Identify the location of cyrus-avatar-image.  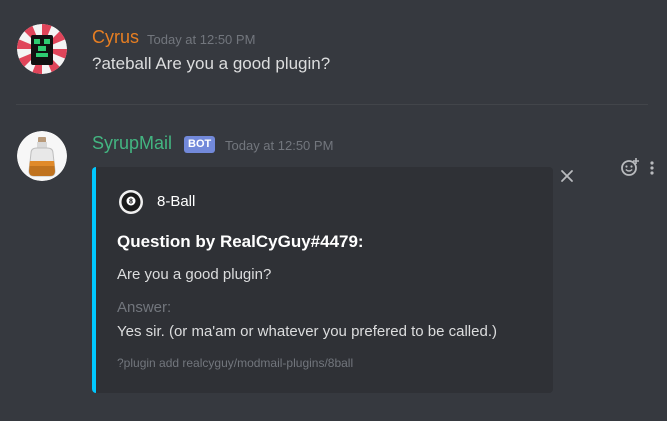
(42, 49).